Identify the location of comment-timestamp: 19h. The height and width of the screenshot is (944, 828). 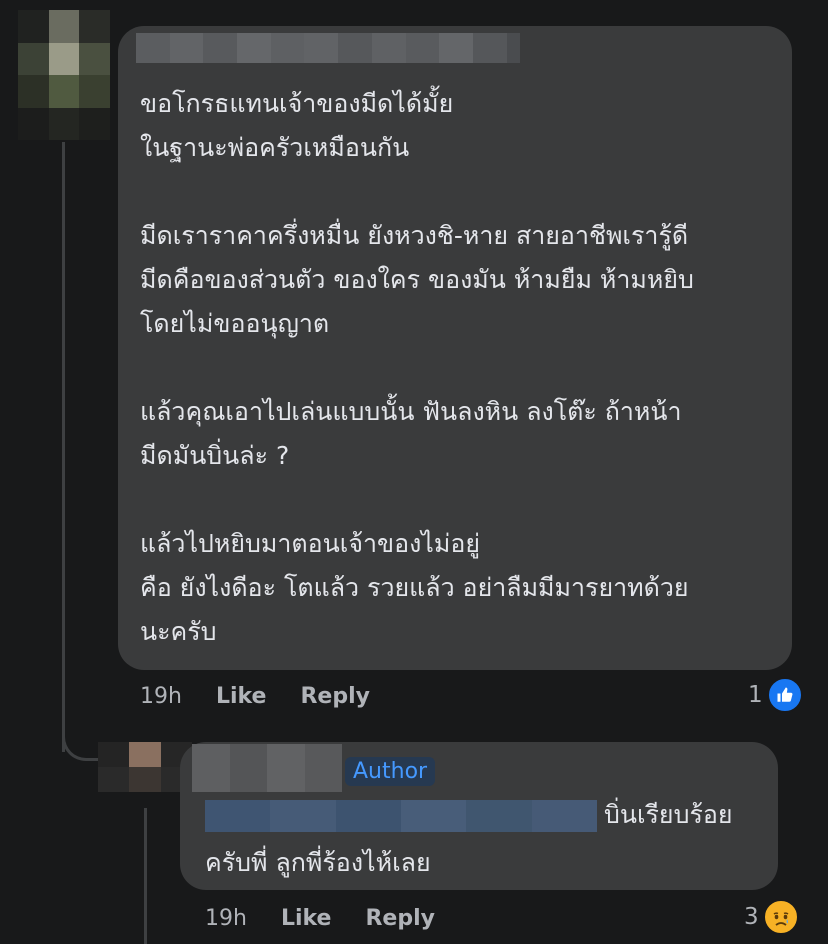
(161, 696).